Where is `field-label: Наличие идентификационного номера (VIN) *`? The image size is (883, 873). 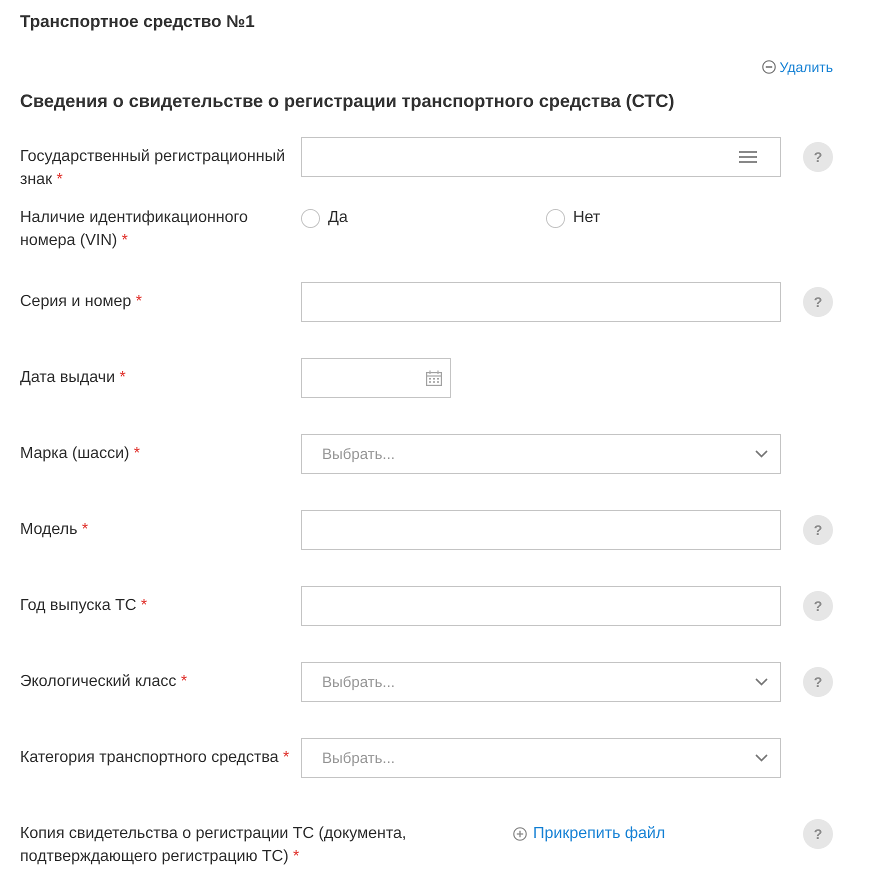
field-label: Наличие идентификационного номера (VIN) * is located at coordinates (134, 229).